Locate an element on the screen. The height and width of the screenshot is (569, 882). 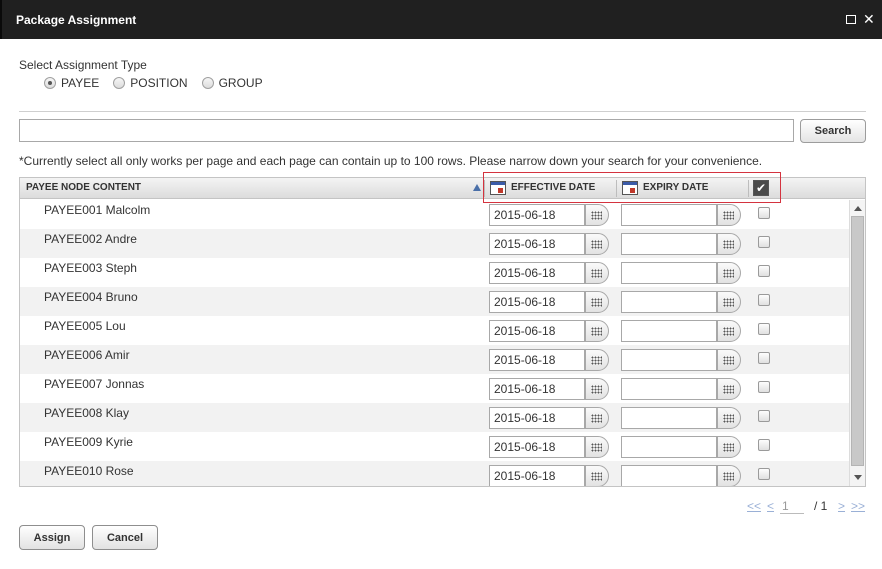
divider is located at coordinates (442, 111).